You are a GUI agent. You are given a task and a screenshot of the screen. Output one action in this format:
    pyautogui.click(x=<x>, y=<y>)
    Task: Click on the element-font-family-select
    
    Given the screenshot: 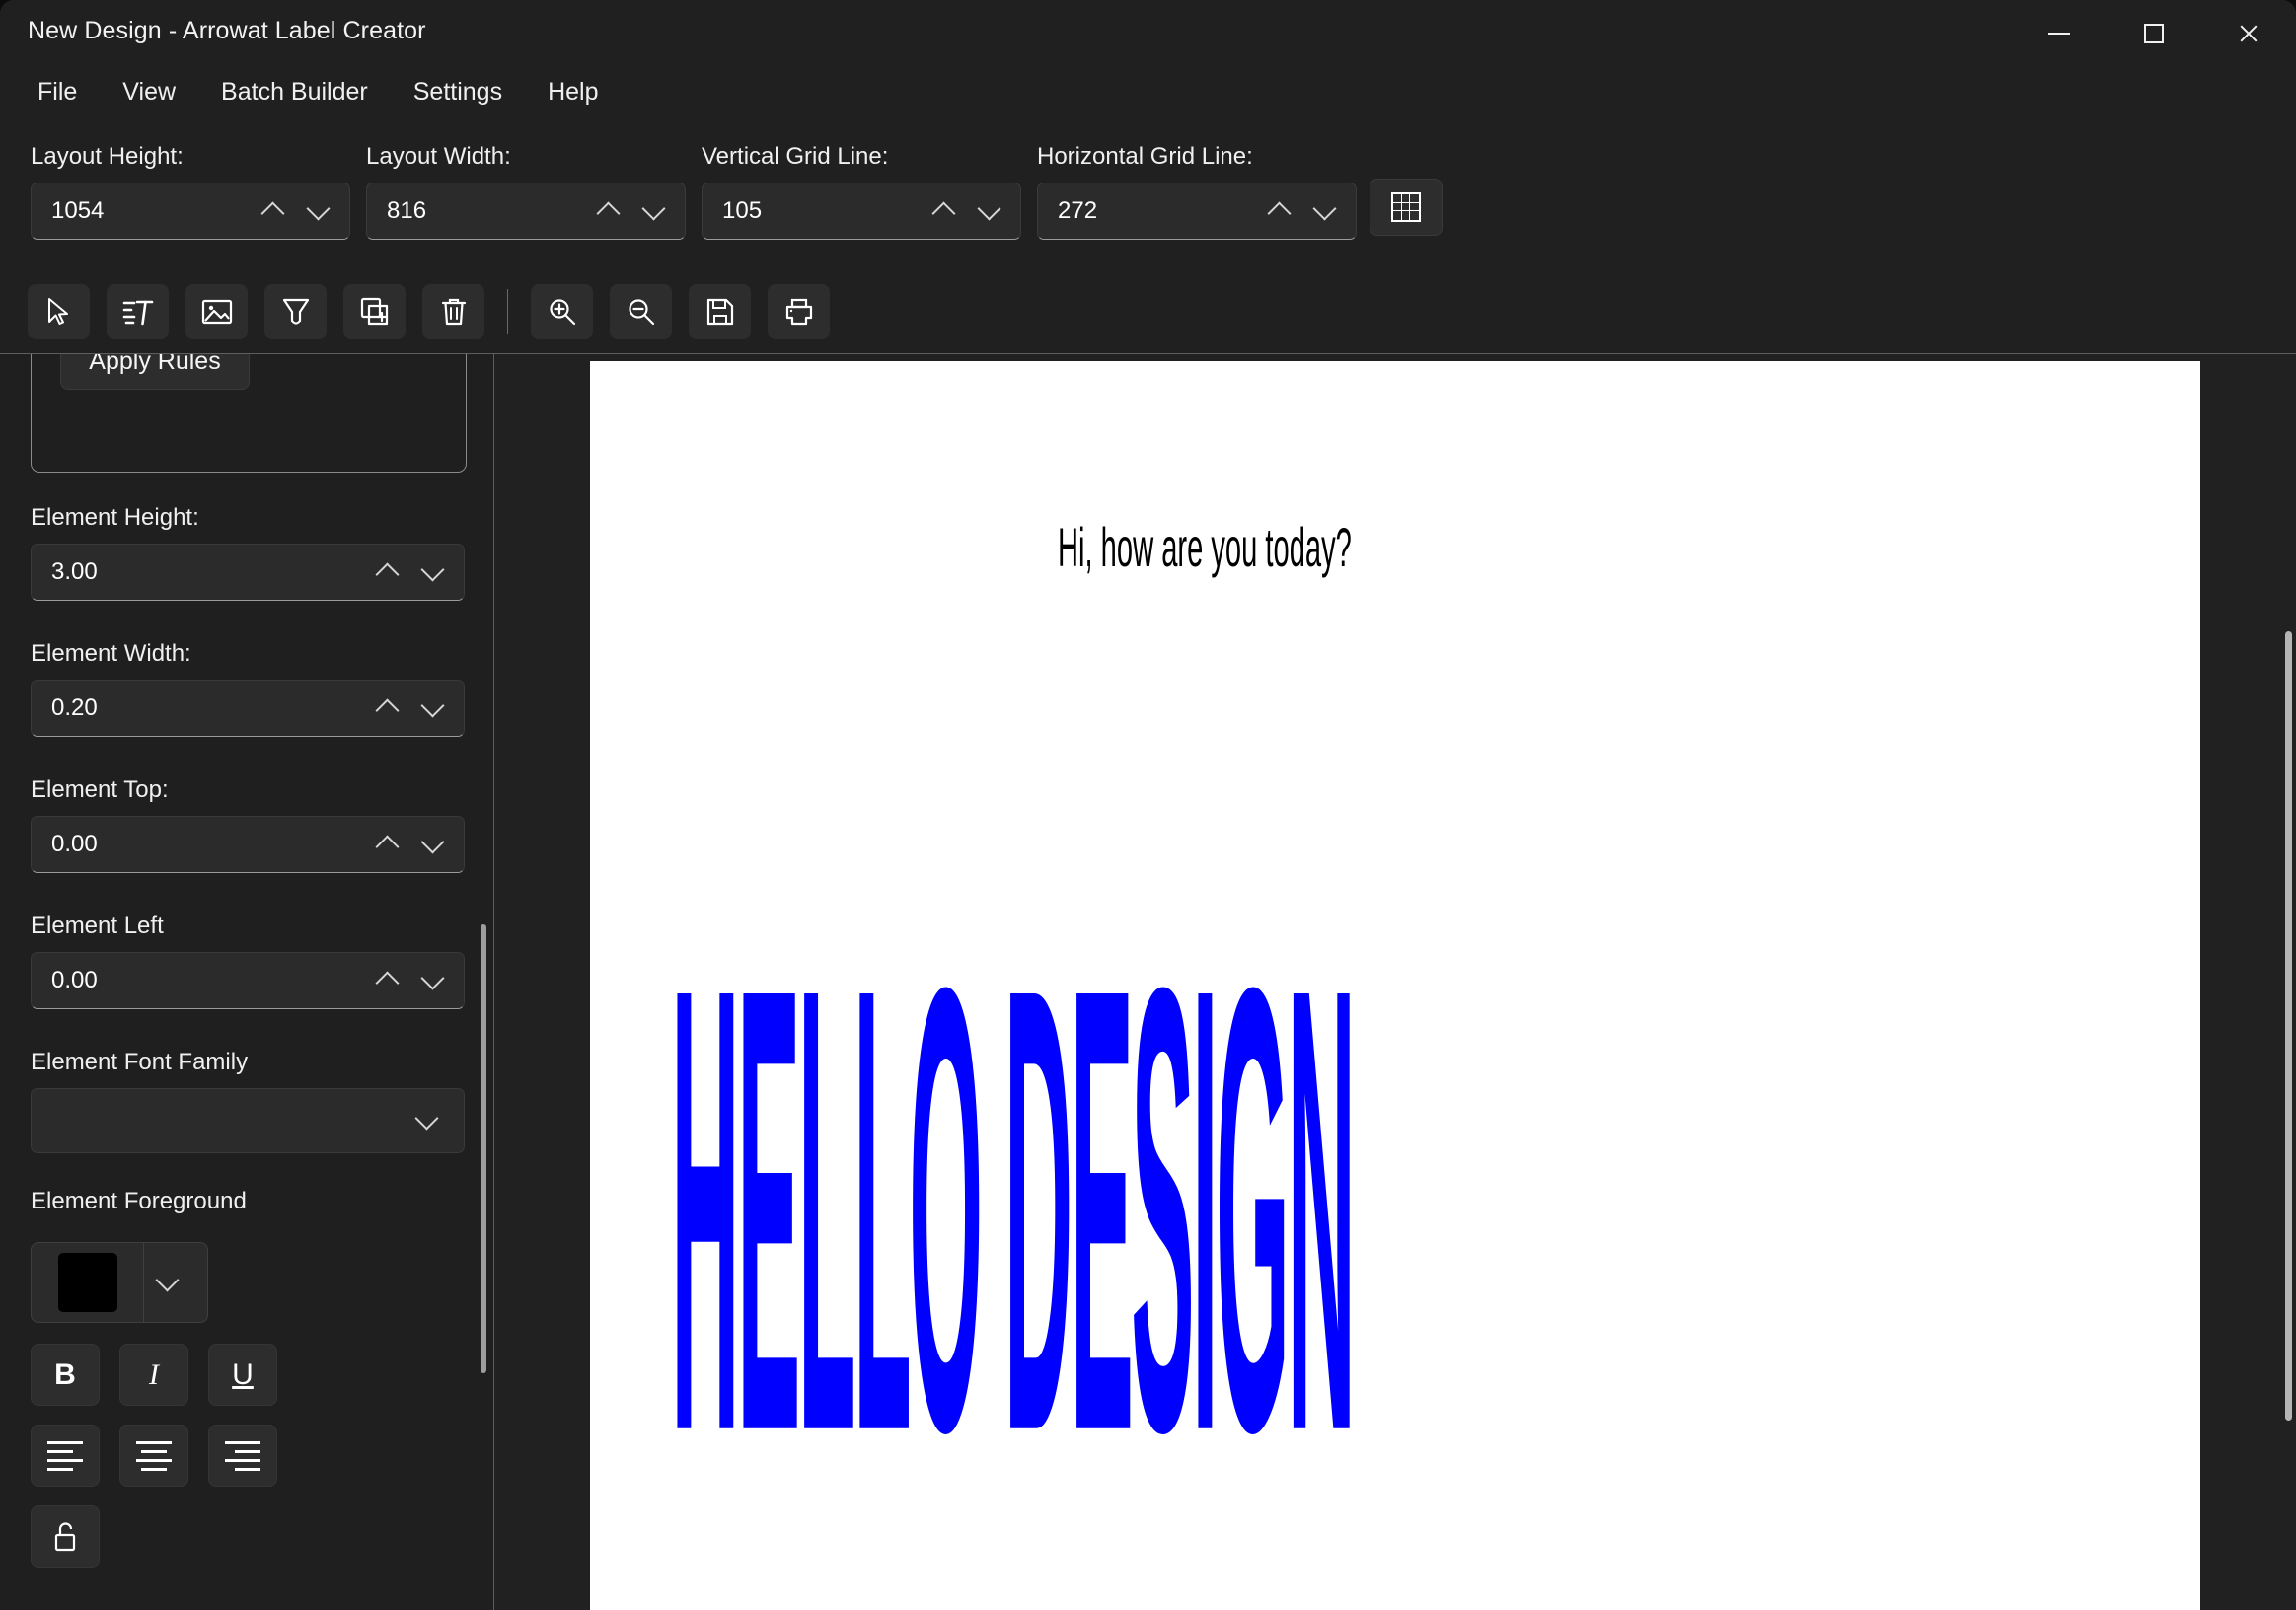 What is the action you would take?
    pyautogui.click(x=248, y=1121)
    